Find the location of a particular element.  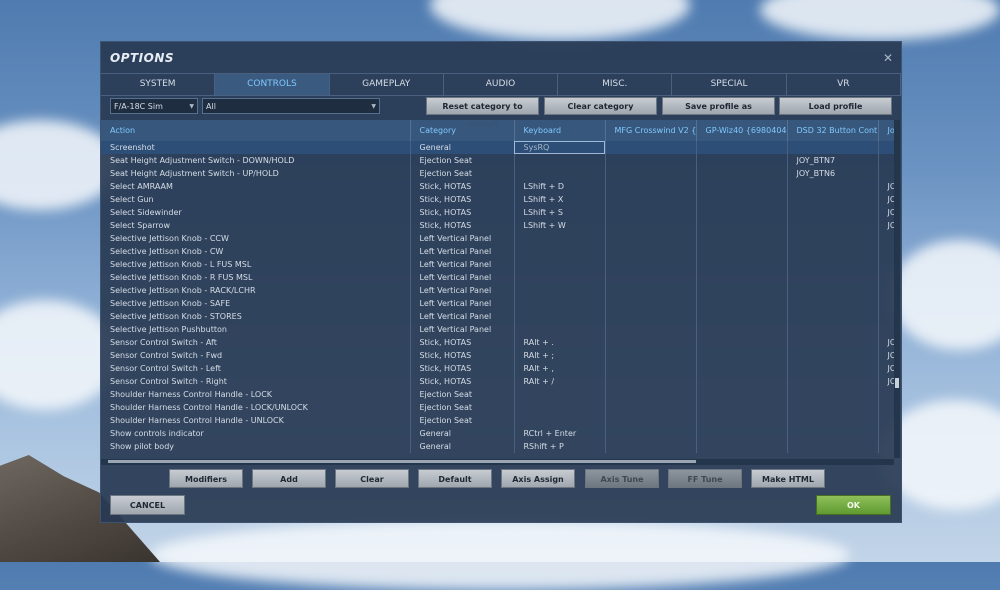

tab-system: SYSTEM is located at coordinates (158, 84).